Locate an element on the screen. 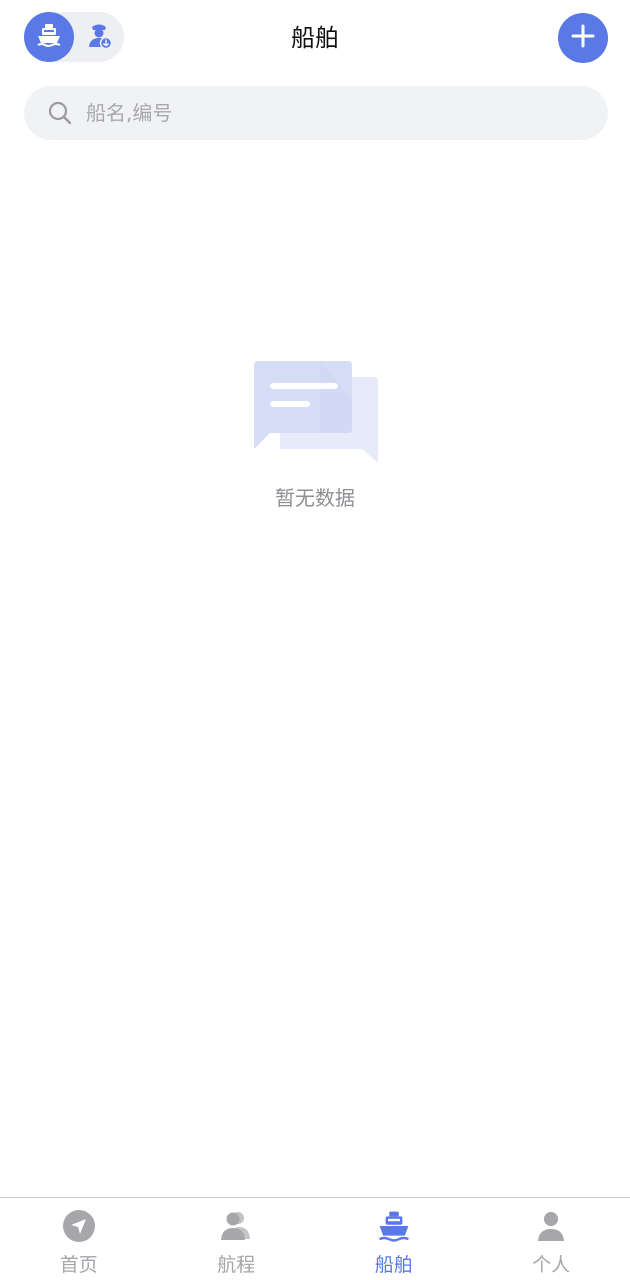  plus-icon is located at coordinates (583, 38).